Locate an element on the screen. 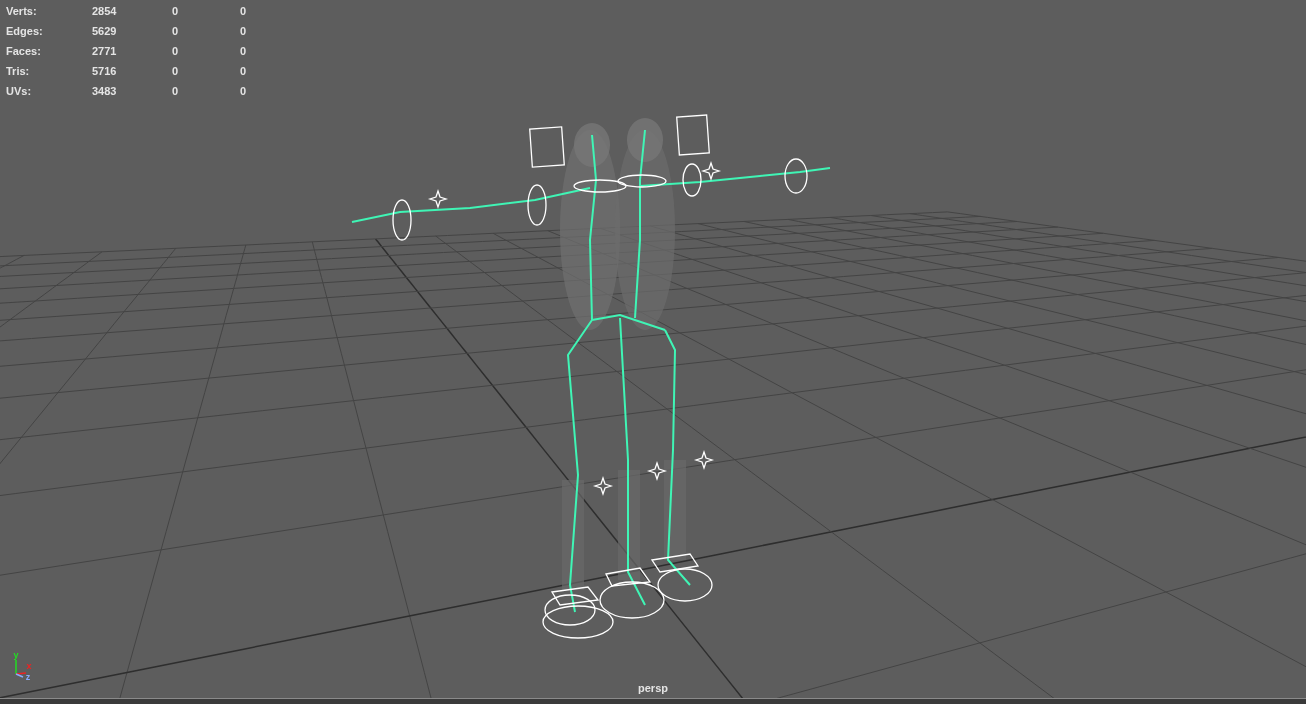  stat-value: 2854 is located at coordinates (105, 11).